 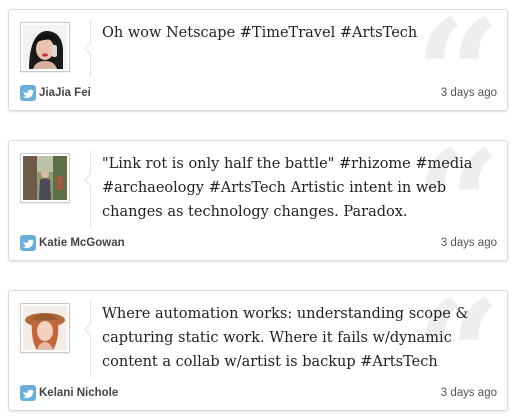 I want to click on tweet-footer: Katie McGowan 3 days ago, so click(x=258, y=243).